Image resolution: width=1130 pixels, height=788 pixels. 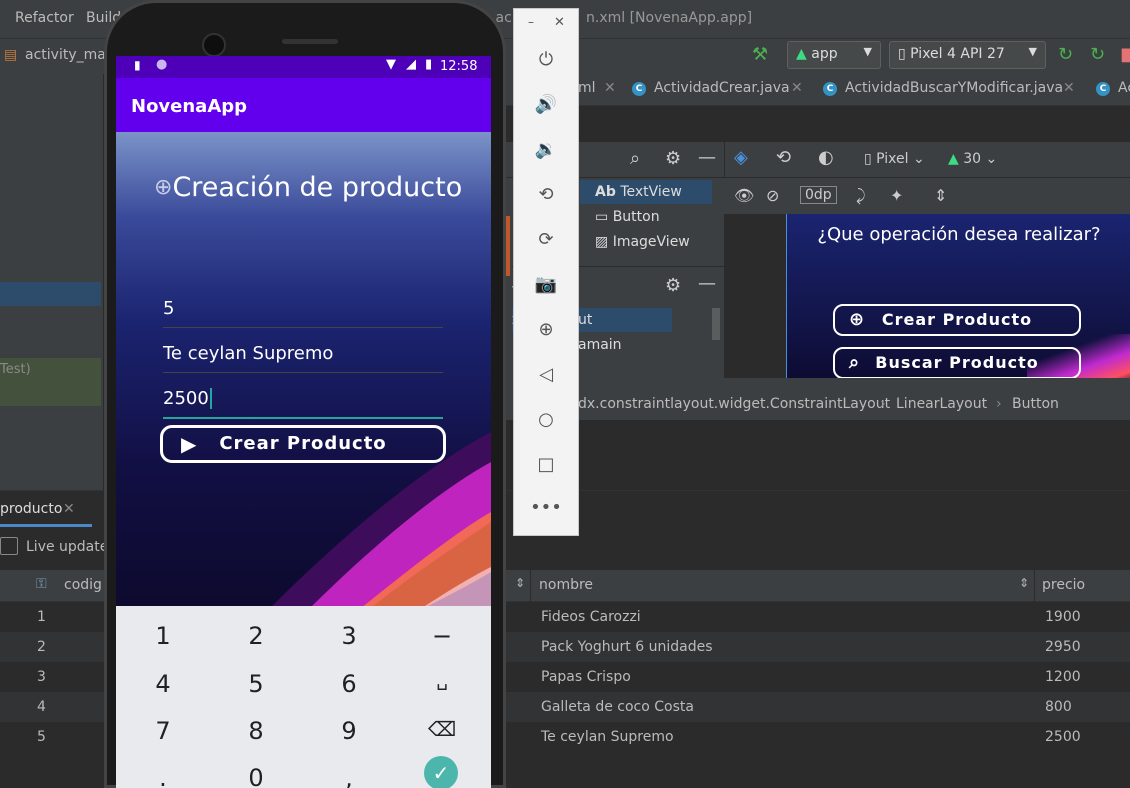 I want to click on price-field: 2500, so click(x=303, y=403).